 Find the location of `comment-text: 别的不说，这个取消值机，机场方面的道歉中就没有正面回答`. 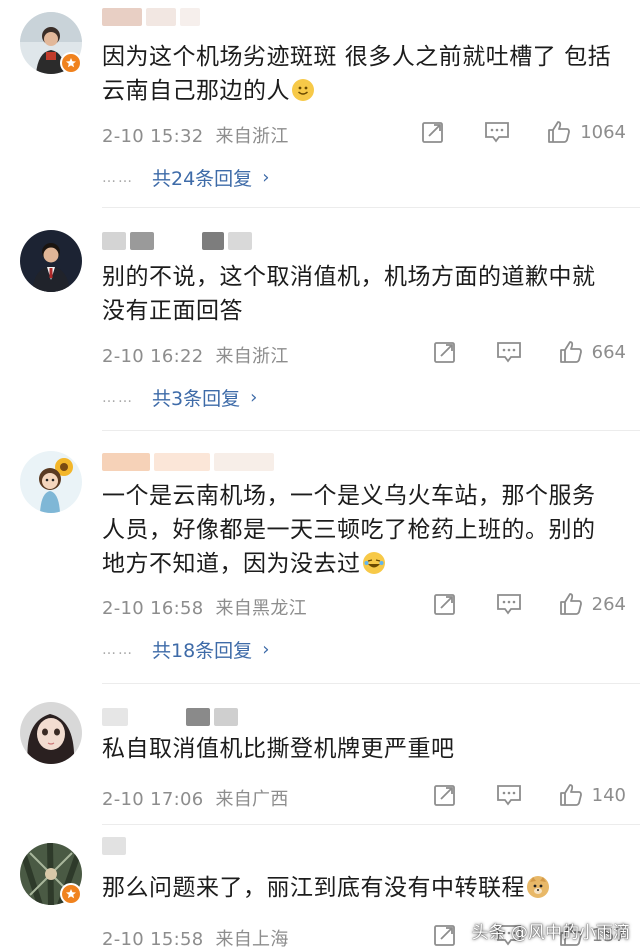

comment-text: 别的不说，这个取消值机，机场方面的道歉中就没有正面回答 is located at coordinates (349, 294).